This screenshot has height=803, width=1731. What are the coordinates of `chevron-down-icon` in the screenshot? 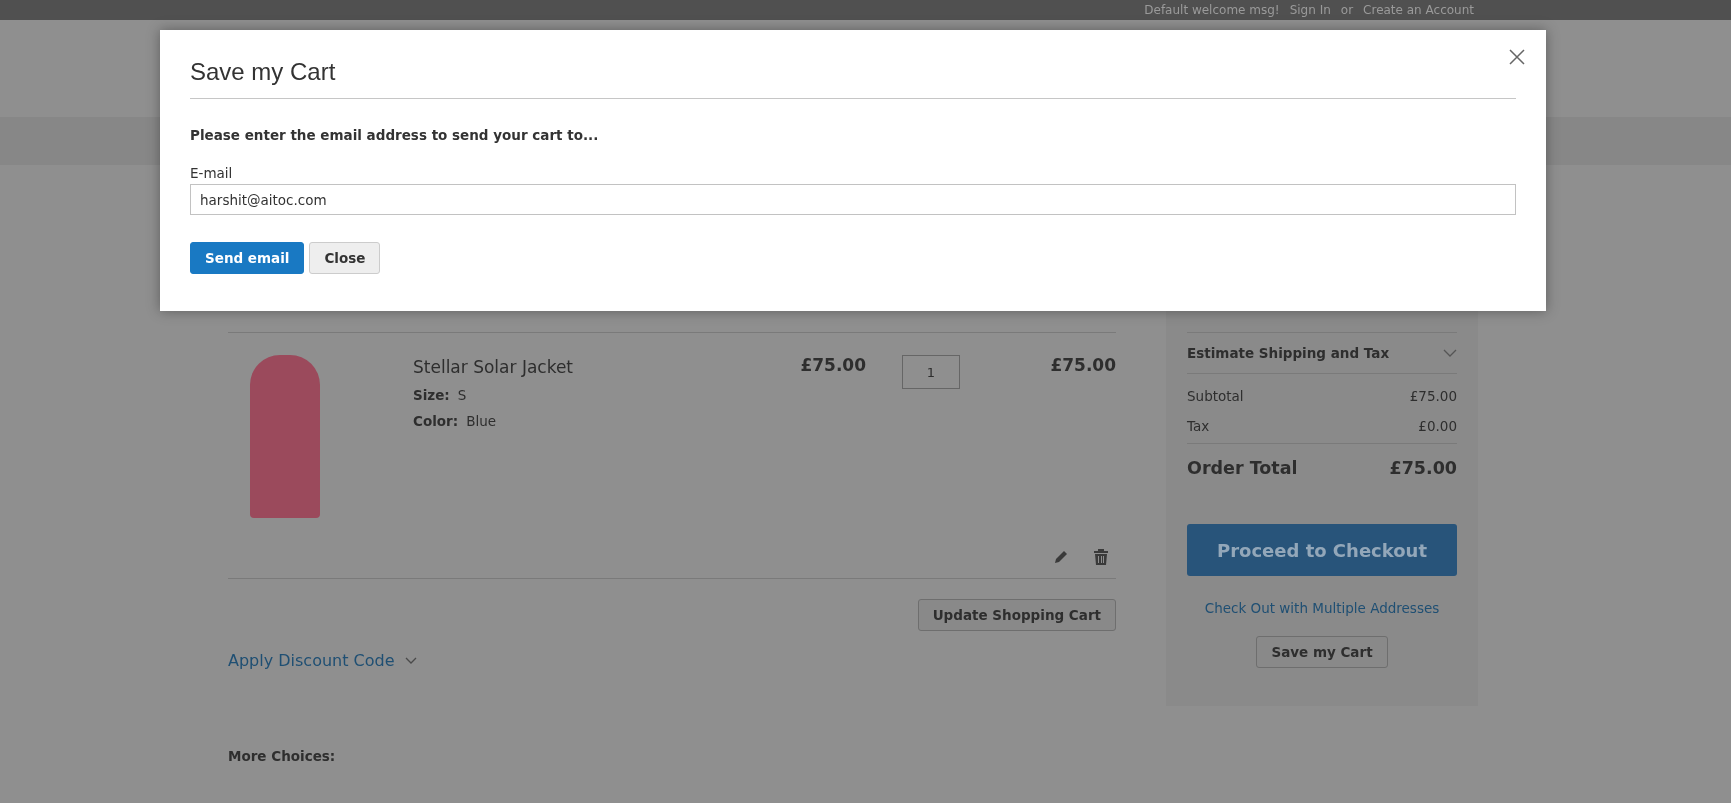 It's located at (410, 660).